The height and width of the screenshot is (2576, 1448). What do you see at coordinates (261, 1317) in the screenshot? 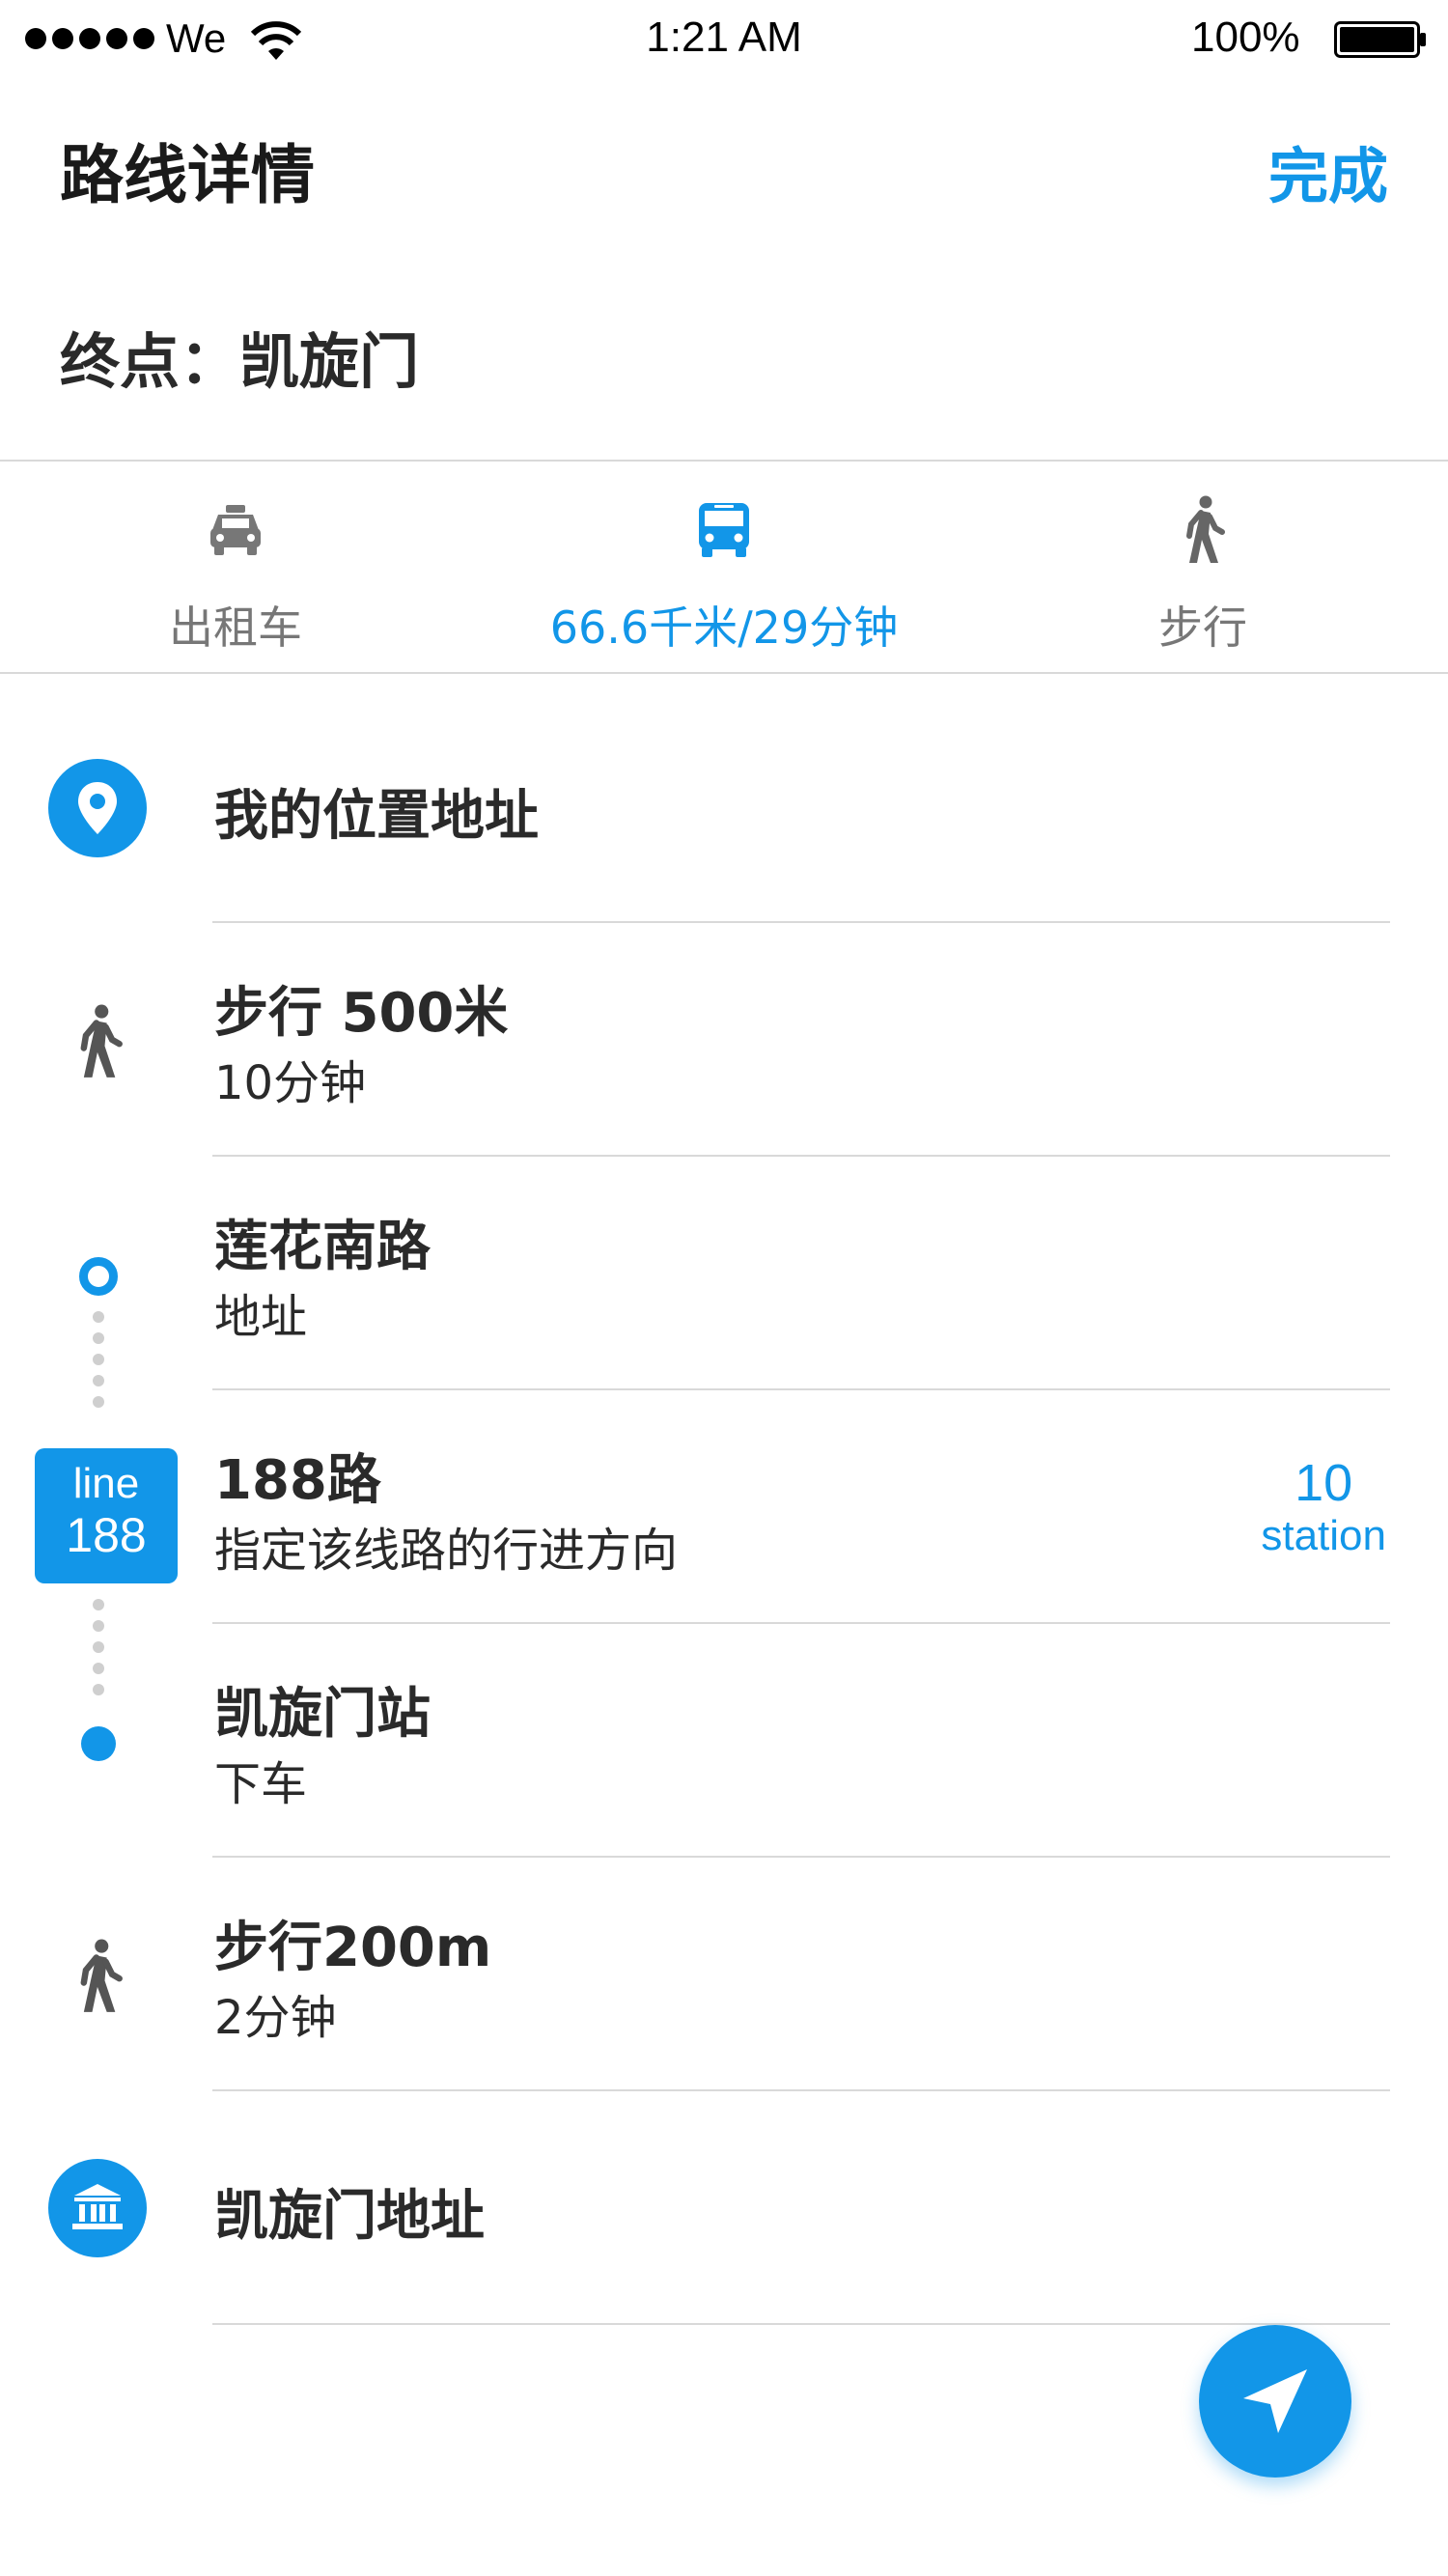
I see `board-stop-address: 地址` at bounding box center [261, 1317].